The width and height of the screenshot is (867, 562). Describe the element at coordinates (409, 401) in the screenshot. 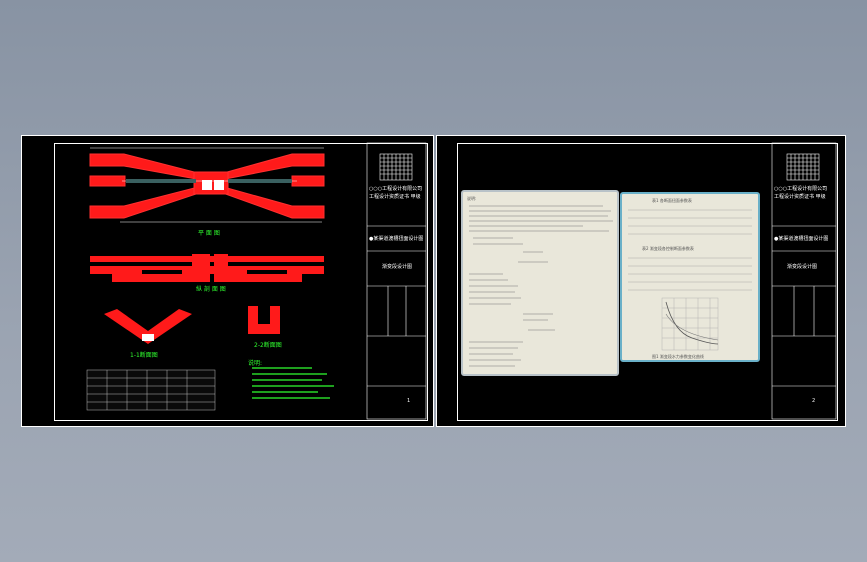

I see `sheet-number: 1` at that location.